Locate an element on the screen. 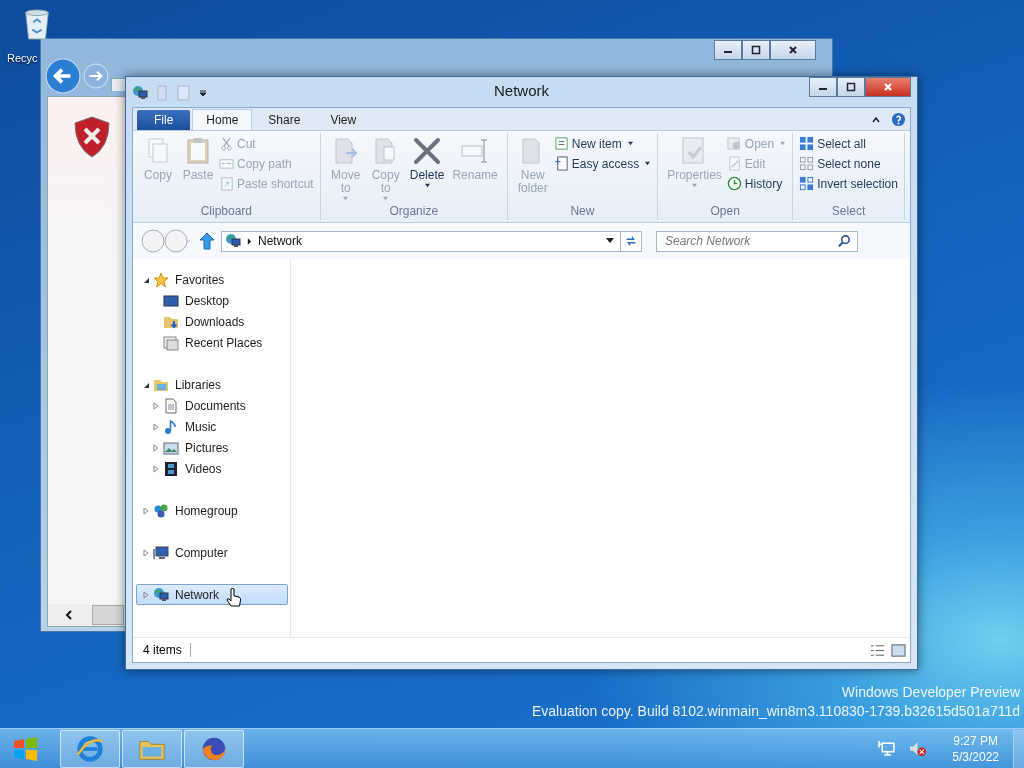  command-label: Rename is located at coordinates (475, 175).